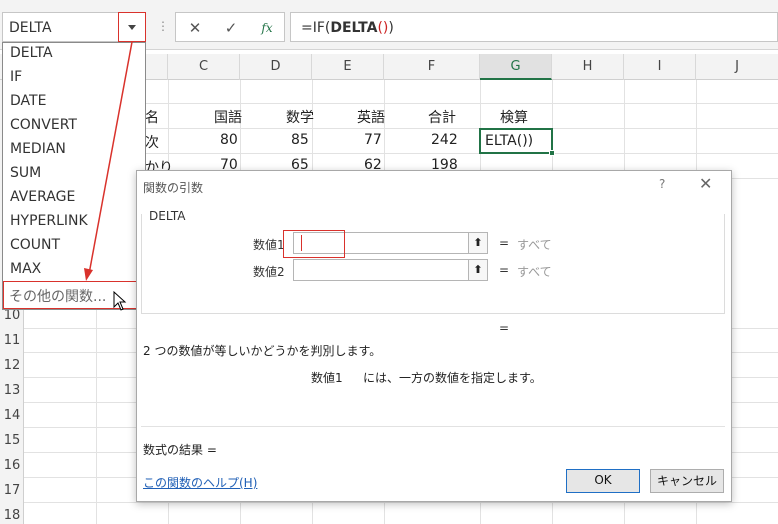 Image resolution: width=778 pixels, height=524 pixels. What do you see at coordinates (120, 301) in the screenshot?
I see `mouse-pointer-icon` at bounding box center [120, 301].